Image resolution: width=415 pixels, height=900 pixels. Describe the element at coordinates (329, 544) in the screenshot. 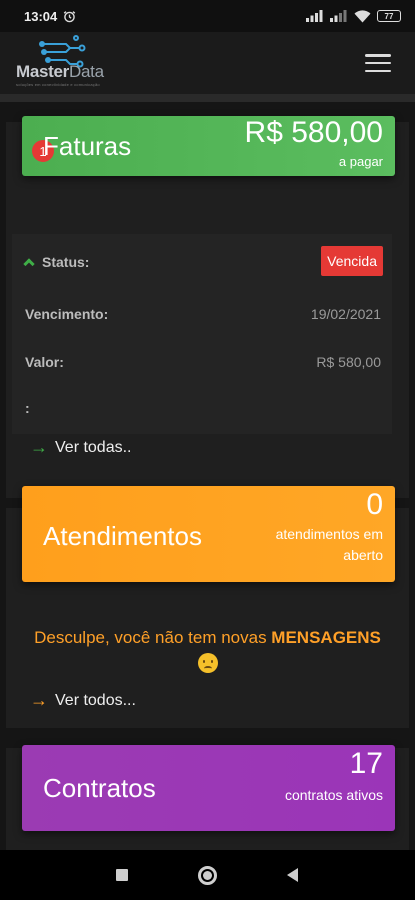

I see `atendimentos-caption: atendimentos em aberto` at that location.